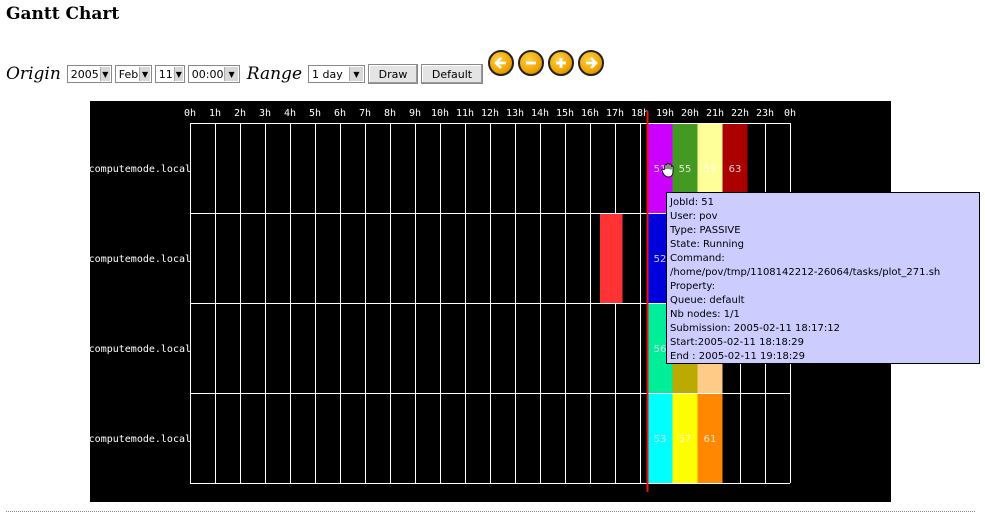 The height and width of the screenshot is (526, 985). What do you see at coordinates (660, 259) in the screenshot?
I see `job-label: 52` at bounding box center [660, 259].